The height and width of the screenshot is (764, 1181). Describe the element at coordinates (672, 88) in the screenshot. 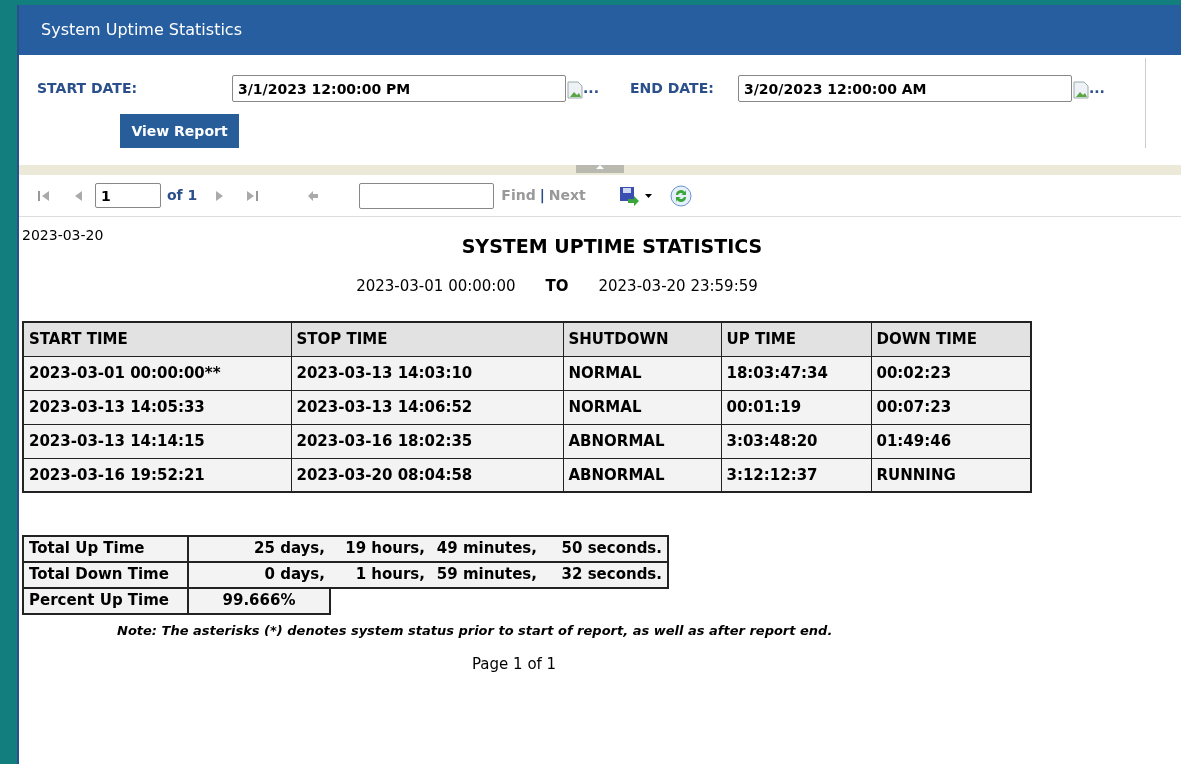

I see `field-label: END DATE:` at that location.